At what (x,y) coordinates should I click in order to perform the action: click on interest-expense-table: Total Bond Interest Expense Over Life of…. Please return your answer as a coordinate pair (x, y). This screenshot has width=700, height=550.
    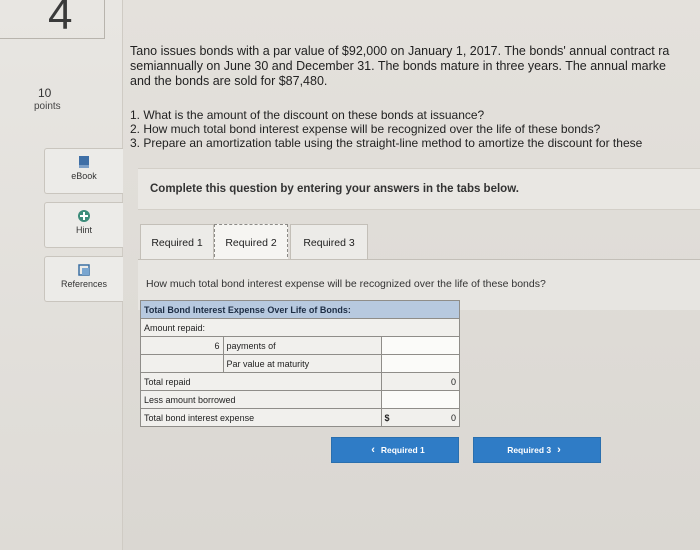
    Looking at the image, I should click on (300, 363).